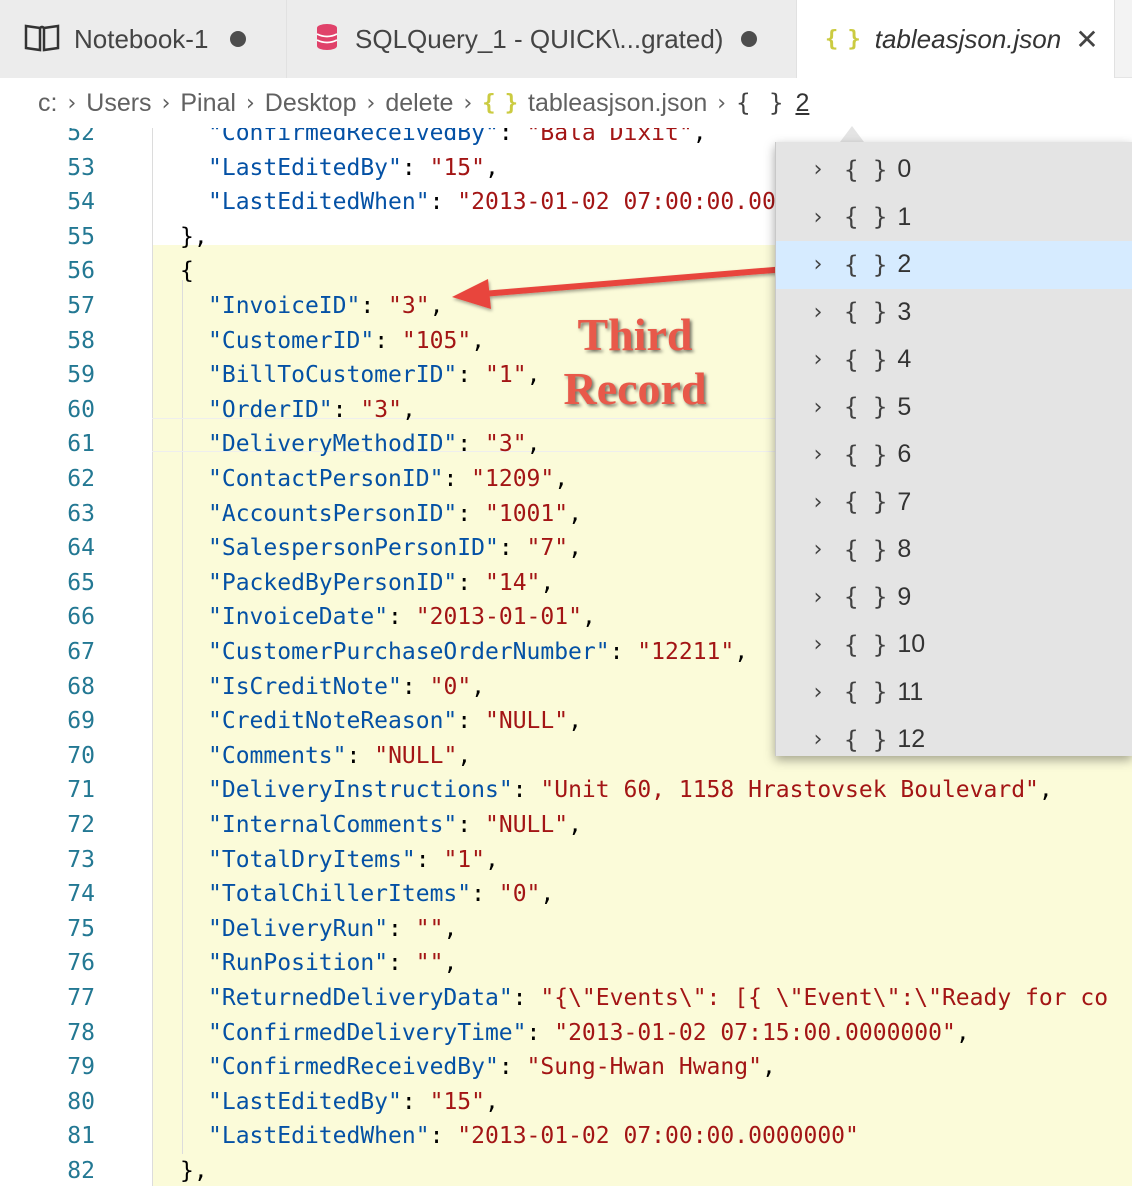 The image size is (1132, 1186). Describe the element at coordinates (367, 1032) in the screenshot. I see `json-key: ConfirmedDeliveryTime` at that location.